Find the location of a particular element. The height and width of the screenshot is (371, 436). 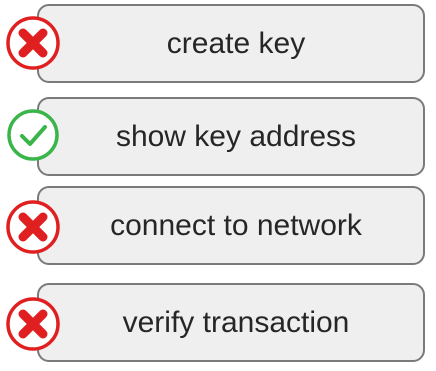

check-circle-icon is located at coordinates (33, 135).